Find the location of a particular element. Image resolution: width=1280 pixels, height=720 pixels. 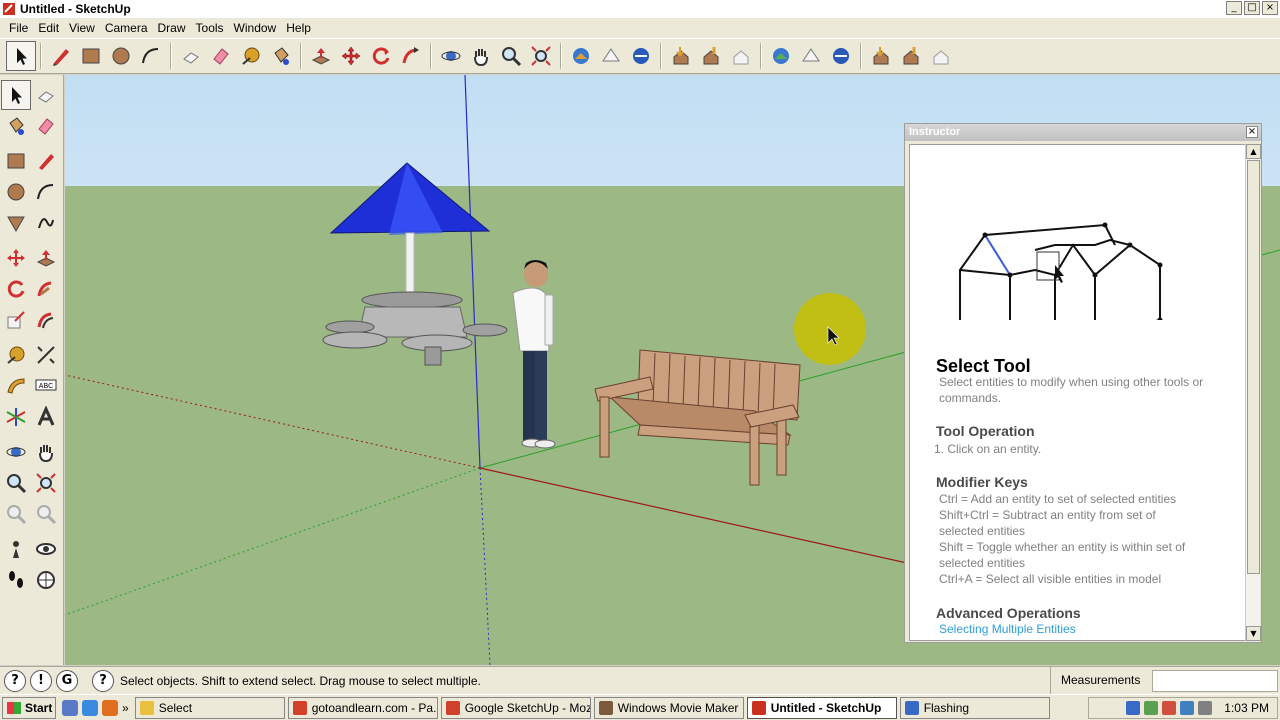

pan-icon is located at coordinates (46, 452).